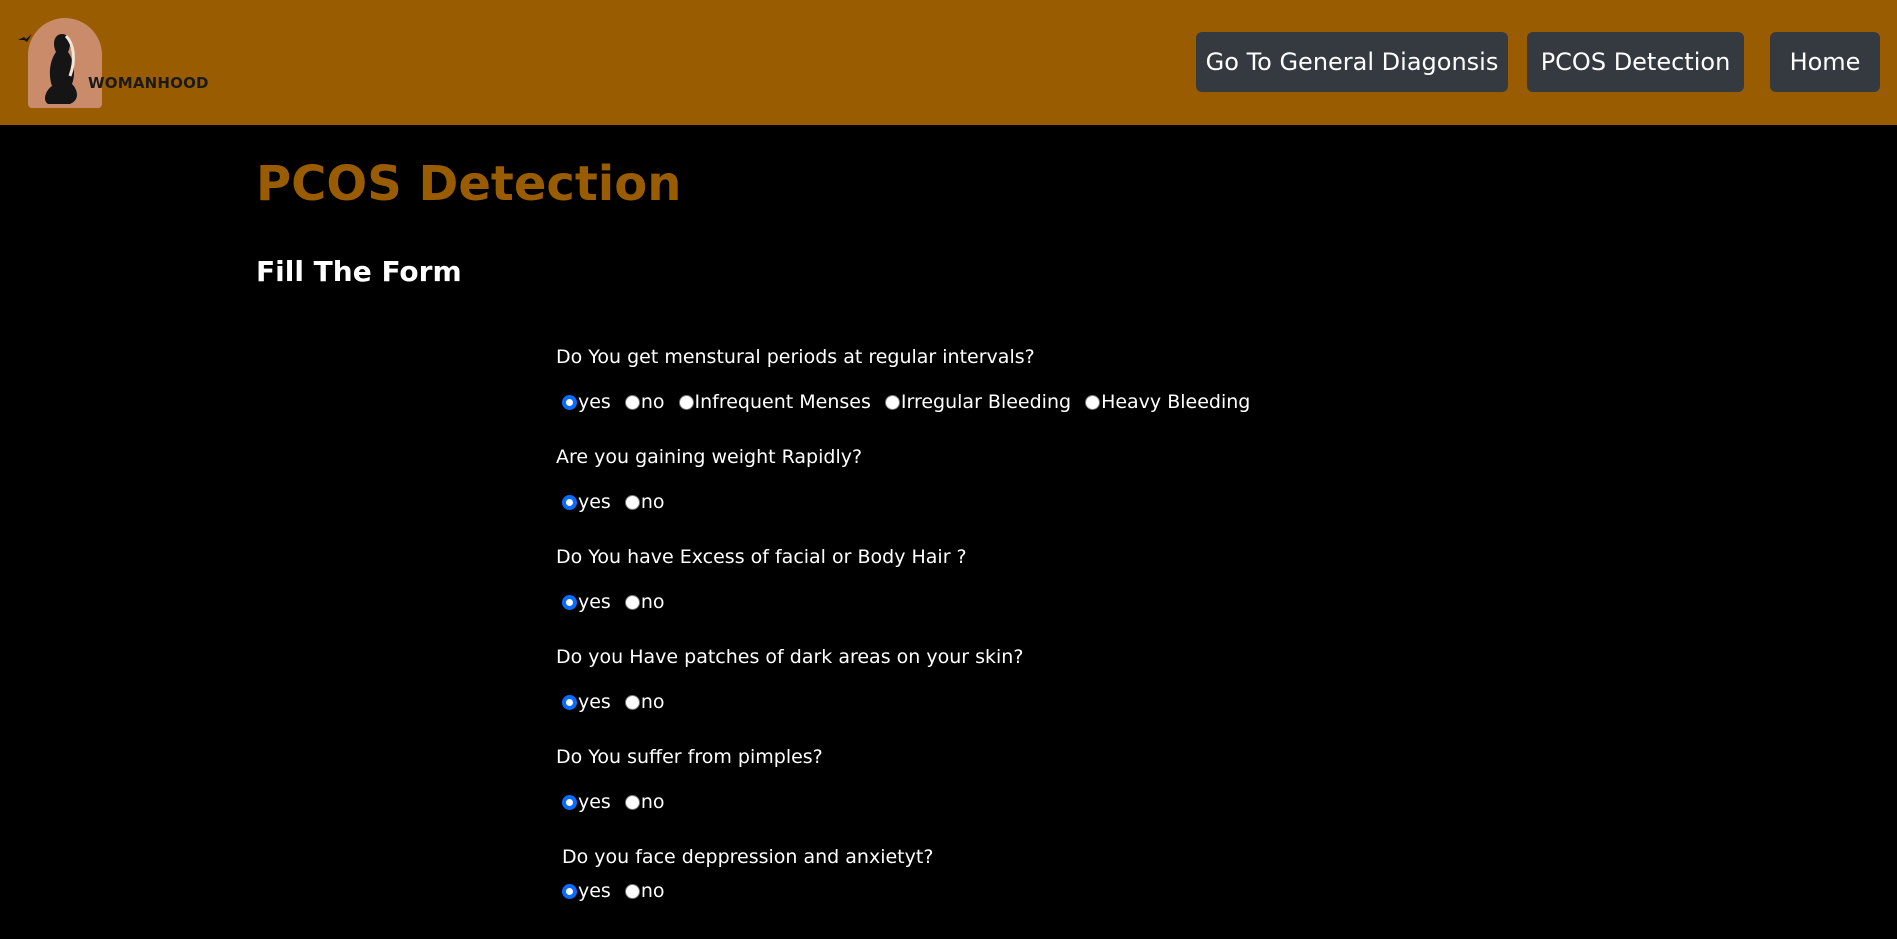  Describe the element at coordinates (748, 857) in the screenshot. I see `question-label: Do you face deppression and anxietyt?` at that location.